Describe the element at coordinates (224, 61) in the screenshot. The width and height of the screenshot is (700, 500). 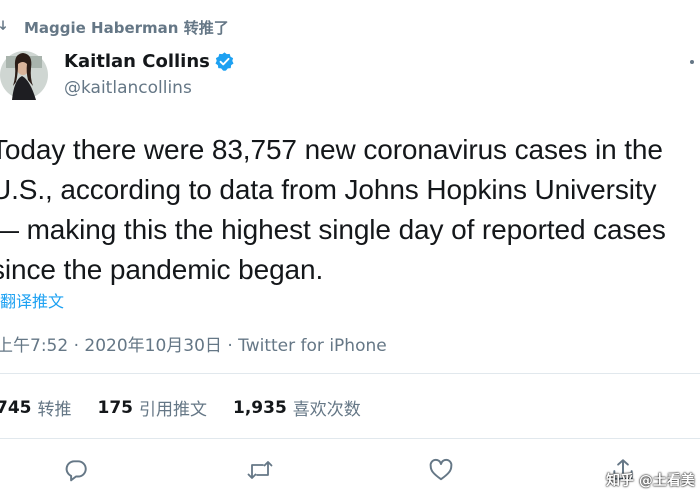
I see `verified-badge-icon` at that location.